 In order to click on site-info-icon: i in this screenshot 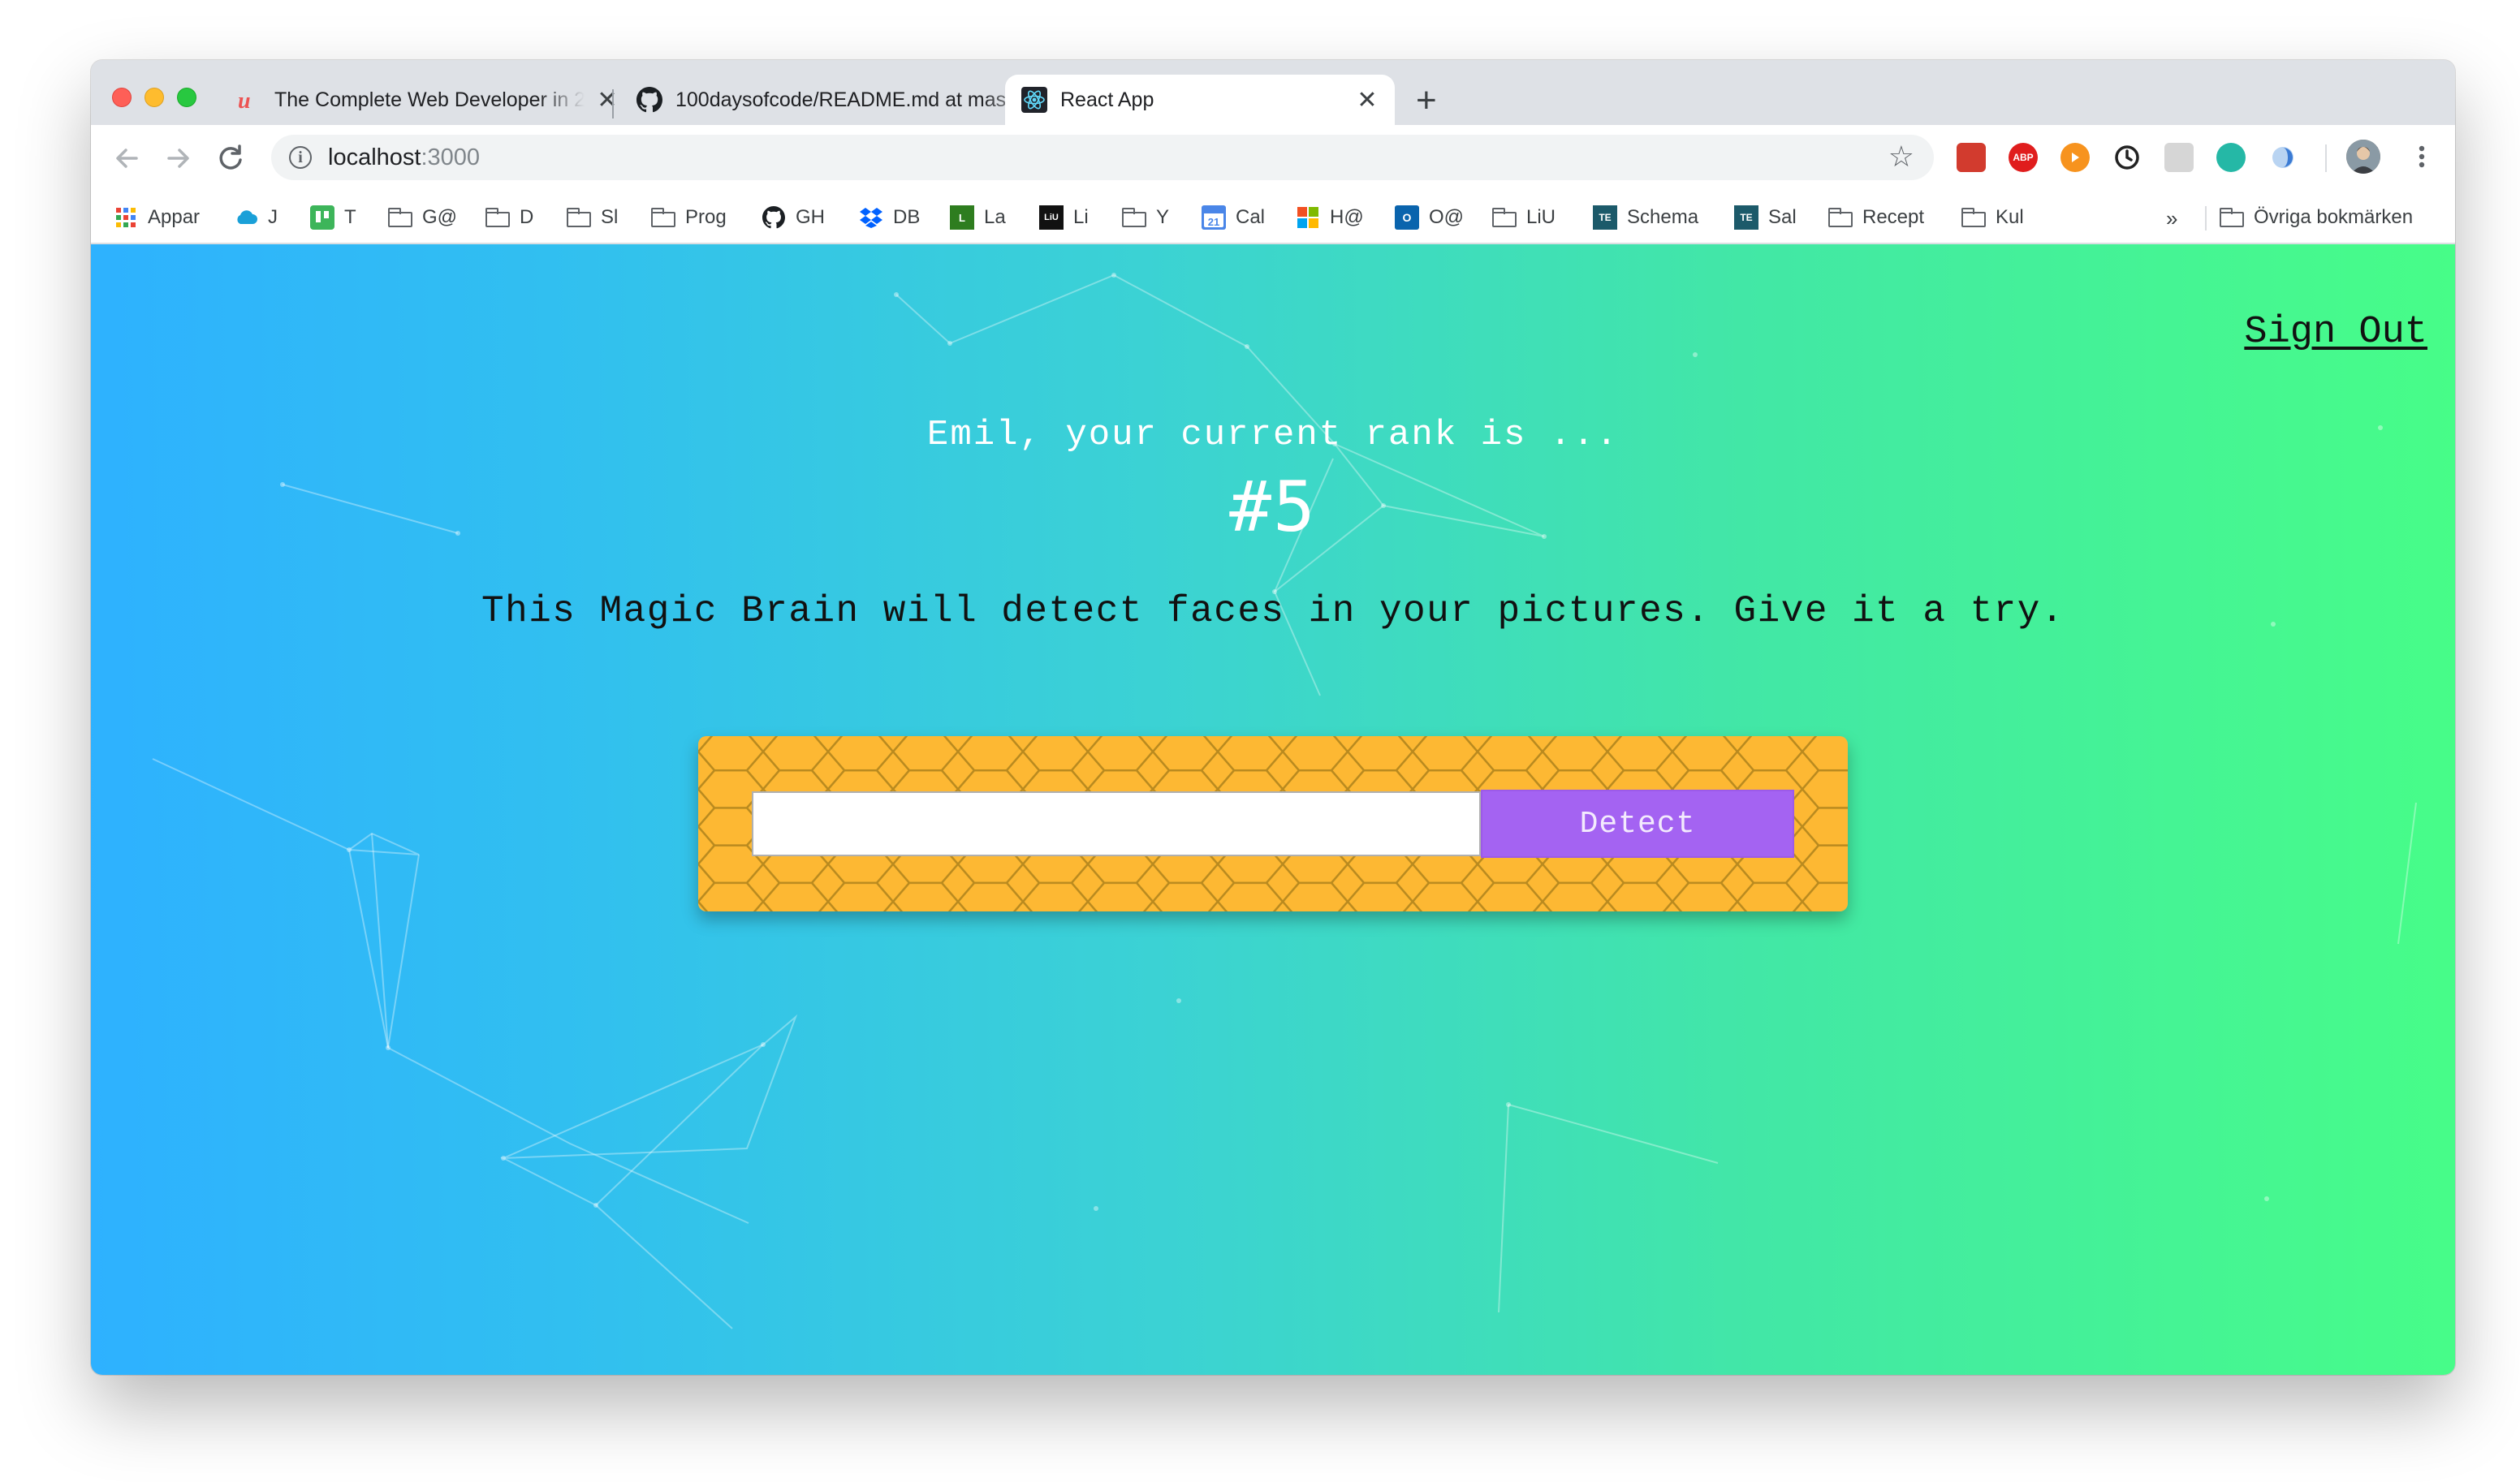, I will do `click(300, 157)`.